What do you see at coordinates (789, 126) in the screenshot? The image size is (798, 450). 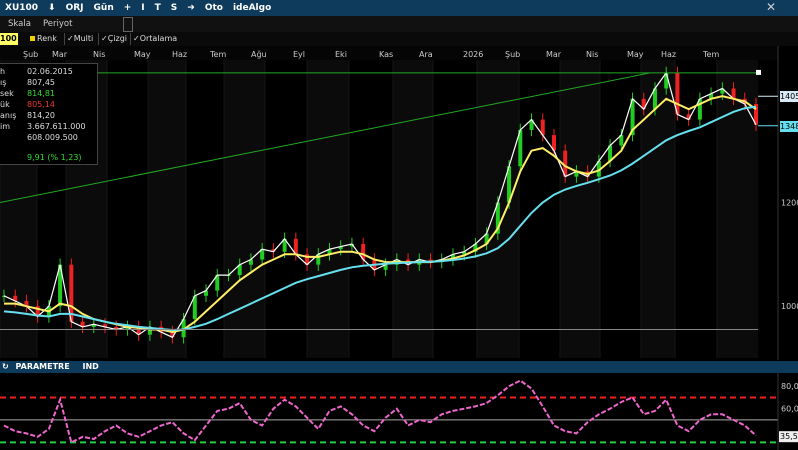 I see `price-tag-1348: 1348` at bounding box center [789, 126].